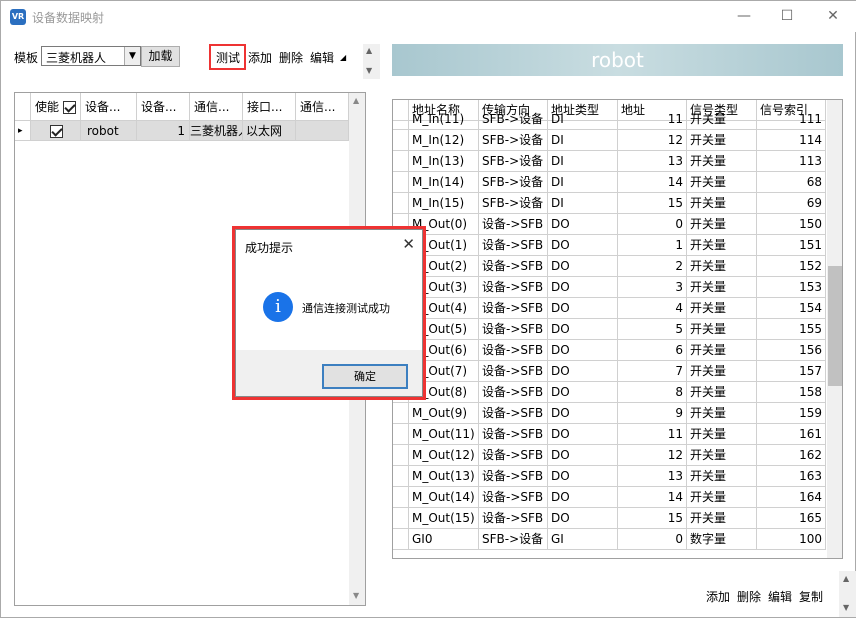  I want to click on table-row: M_Out(11) 设备->SFB DO 11 开关量 161, so click(617, 434).